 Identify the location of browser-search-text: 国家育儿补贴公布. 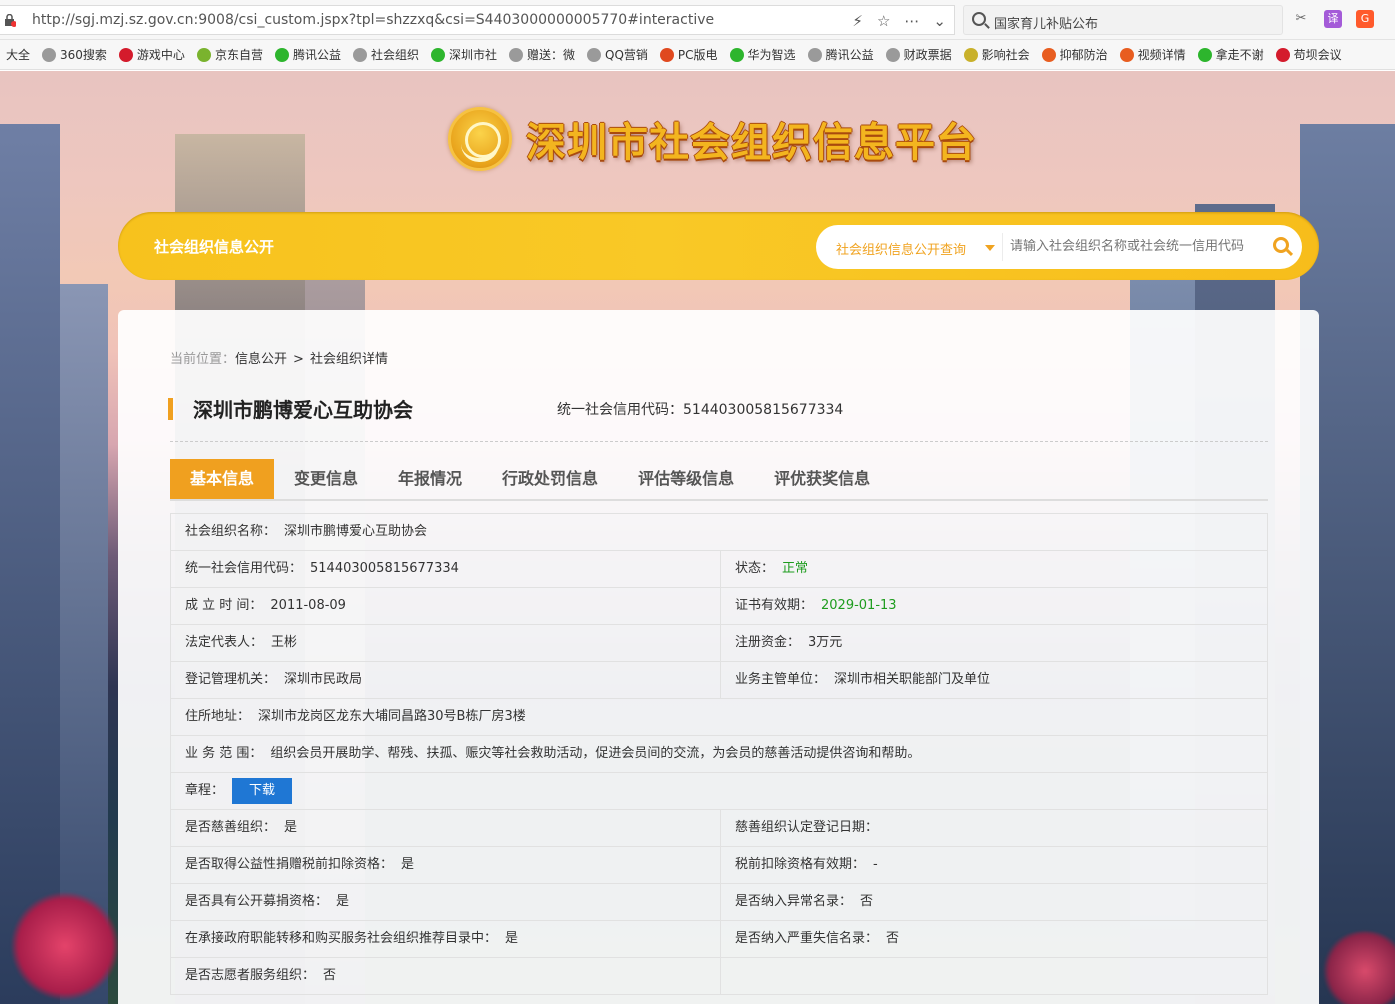
(1046, 22).